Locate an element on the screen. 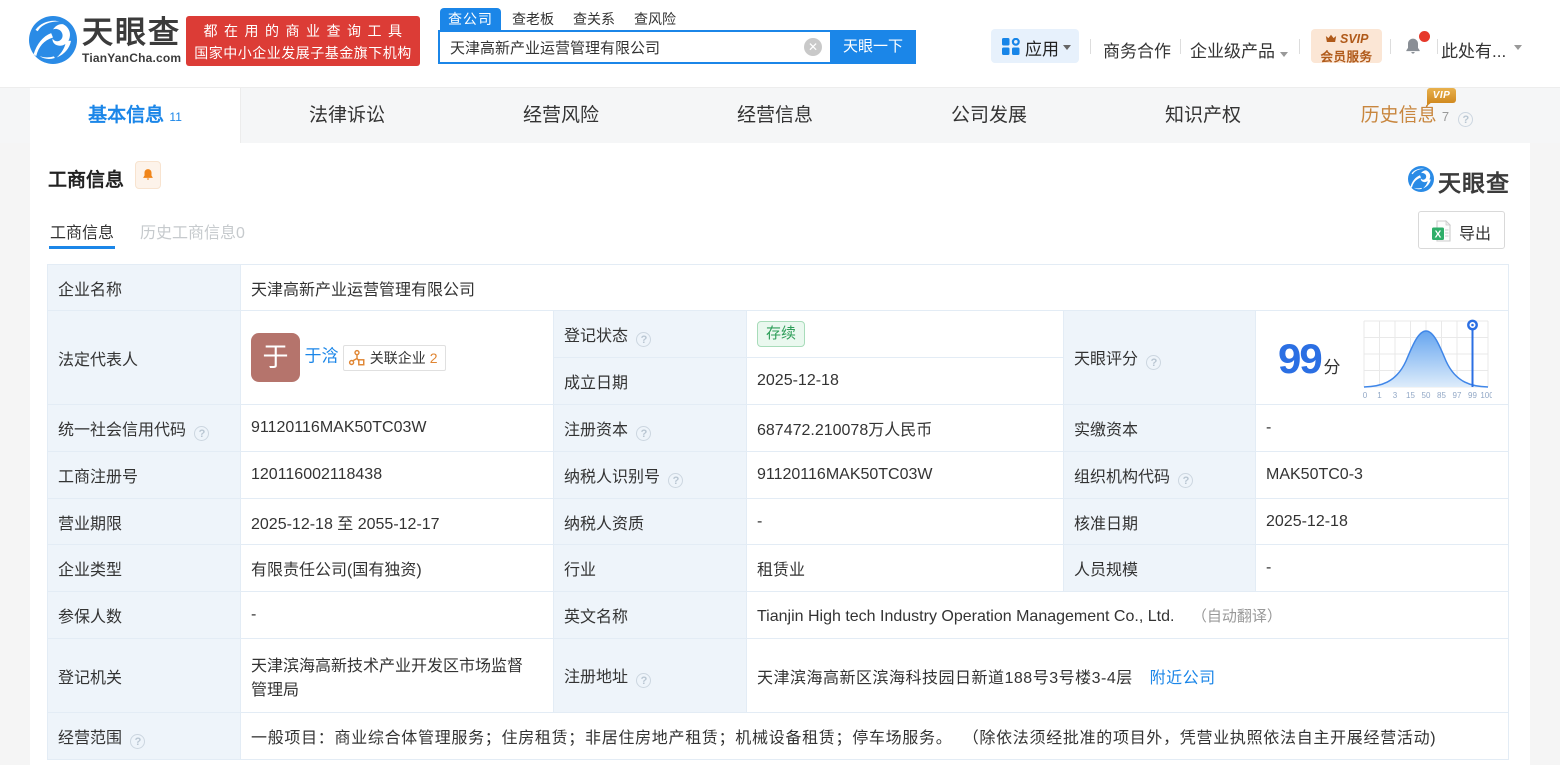 The height and width of the screenshot is (765, 1560). svg-text: 15 is located at coordinates (1410, 395).